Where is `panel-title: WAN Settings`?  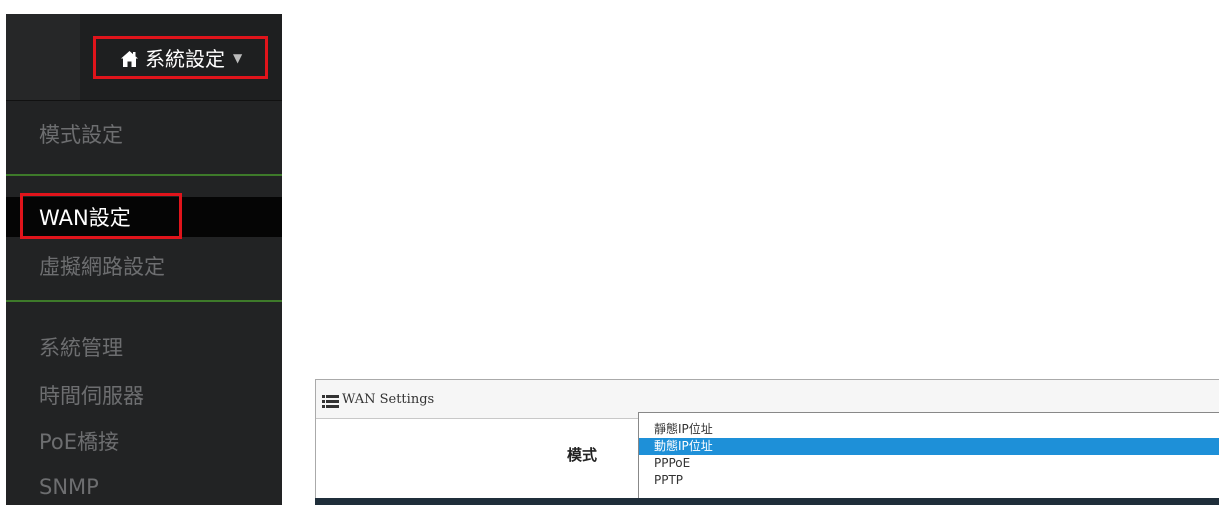 panel-title: WAN Settings is located at coordinates (388, 399).